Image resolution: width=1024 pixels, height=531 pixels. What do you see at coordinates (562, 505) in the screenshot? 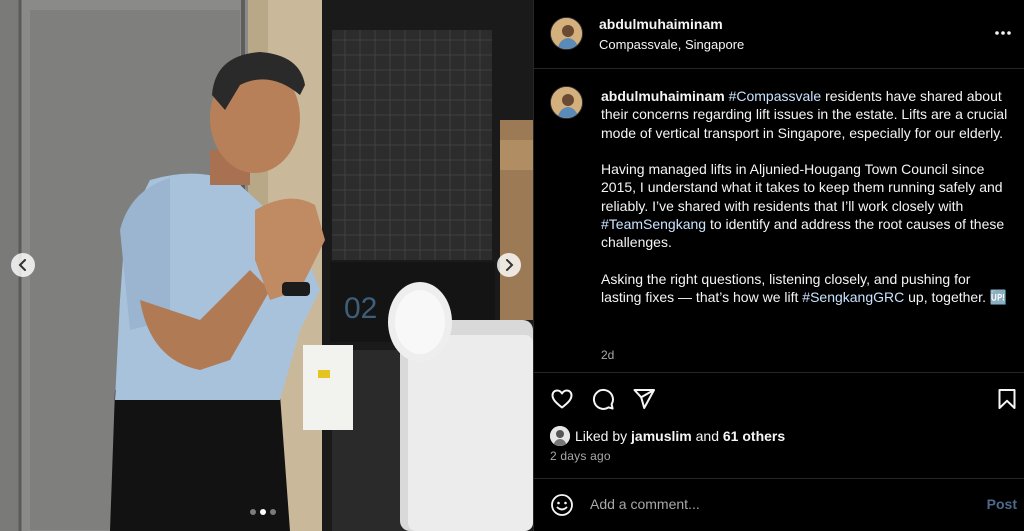
I see `smiley-icon` at bounding box center [562, 505].